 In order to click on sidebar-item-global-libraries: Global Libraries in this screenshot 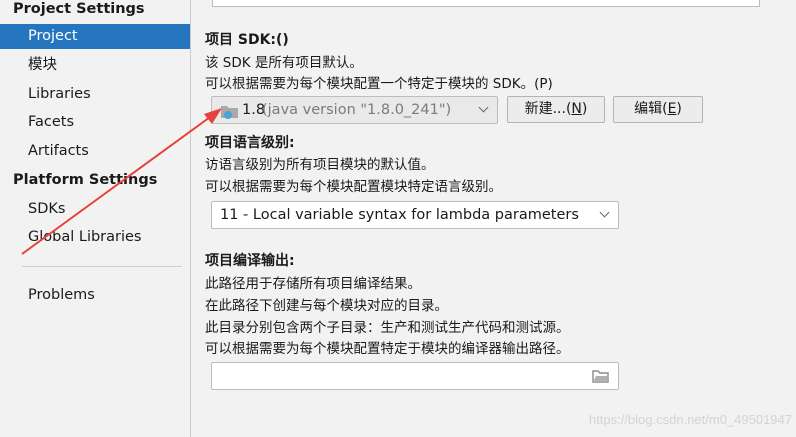, I will do `click(95, 237)`.